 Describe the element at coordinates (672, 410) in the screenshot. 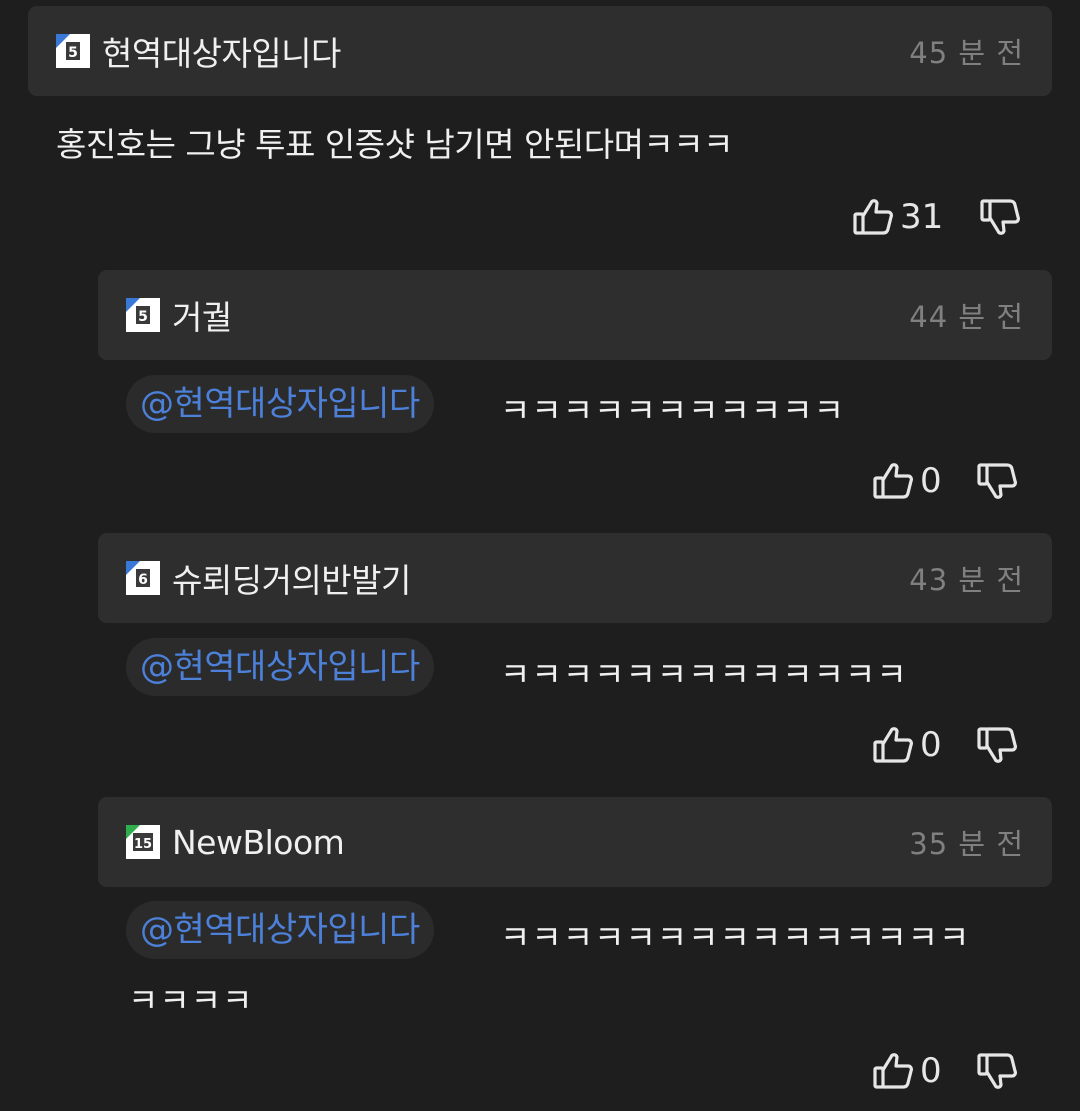

I see `reply-text: ㅋㅋㅋㅋㅋㅋㅋㅋㅋㅋㅋ` at that location.